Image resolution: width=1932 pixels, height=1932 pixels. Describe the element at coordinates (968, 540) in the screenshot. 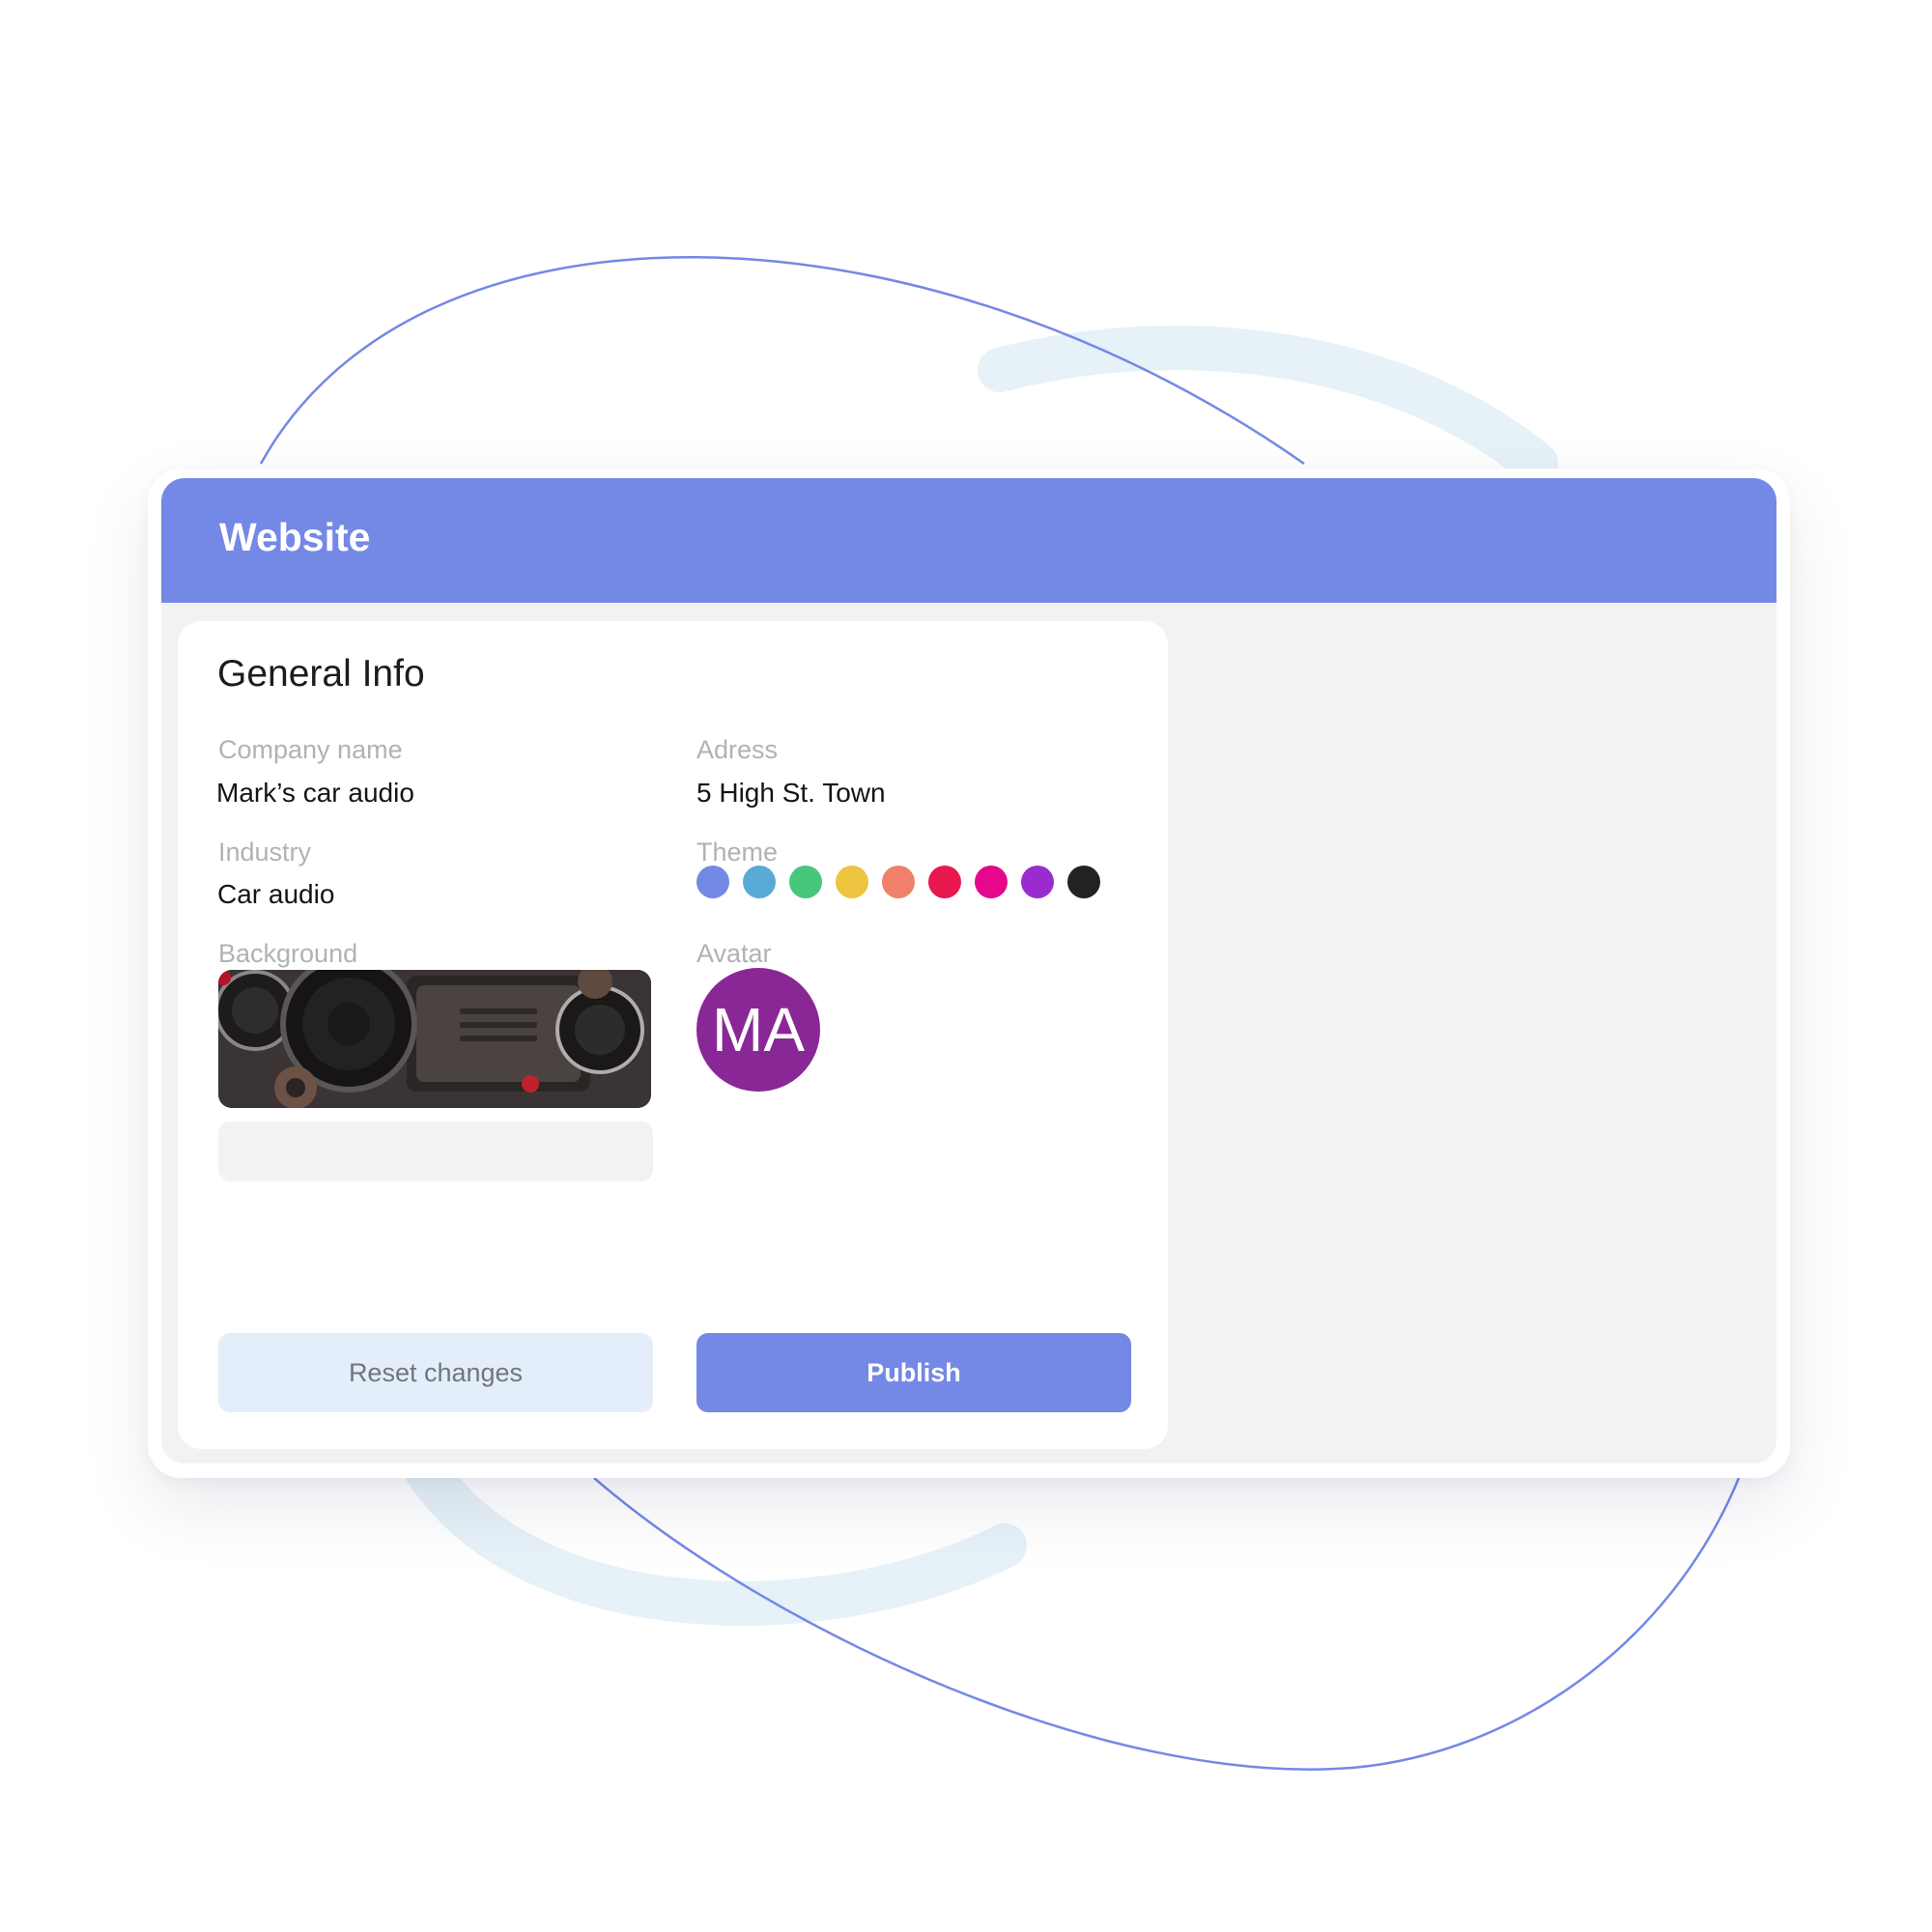

I see `window-header: Website` at that location.